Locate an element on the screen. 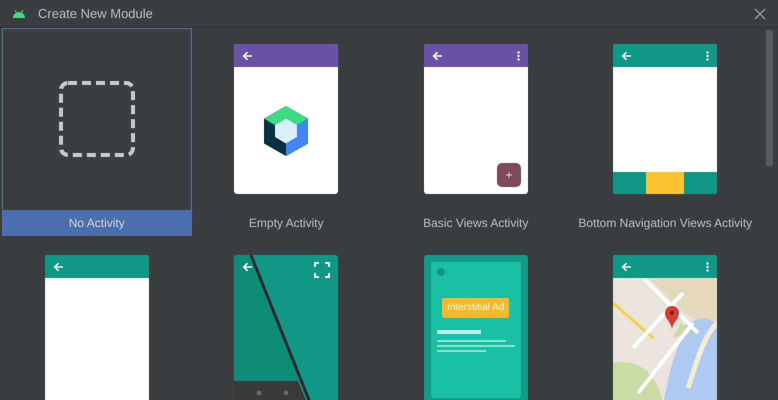 This screenshot has height=400, width=778. android-icon is located at coordinates (19, 13).